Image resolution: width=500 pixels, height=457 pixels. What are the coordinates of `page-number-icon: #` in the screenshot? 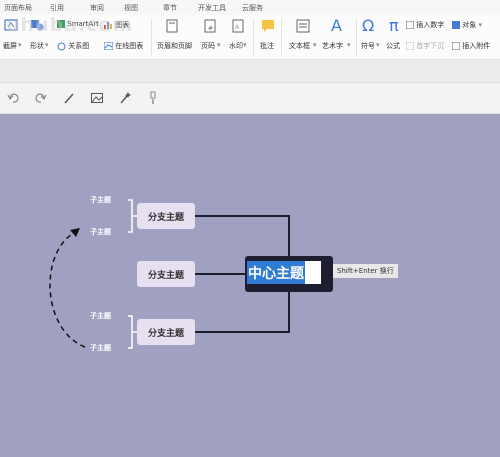 It's located at (210, 26).